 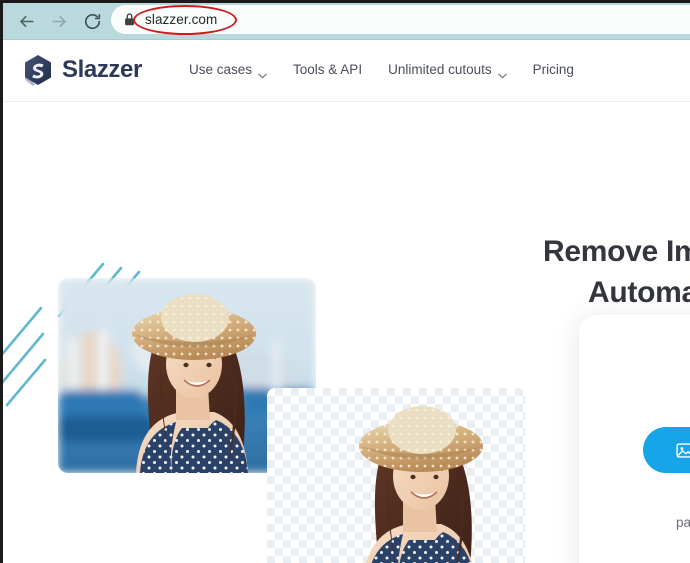 I want to click on upload-drop-hint-line-2: paste image or URL, so click(x=682, y=523).